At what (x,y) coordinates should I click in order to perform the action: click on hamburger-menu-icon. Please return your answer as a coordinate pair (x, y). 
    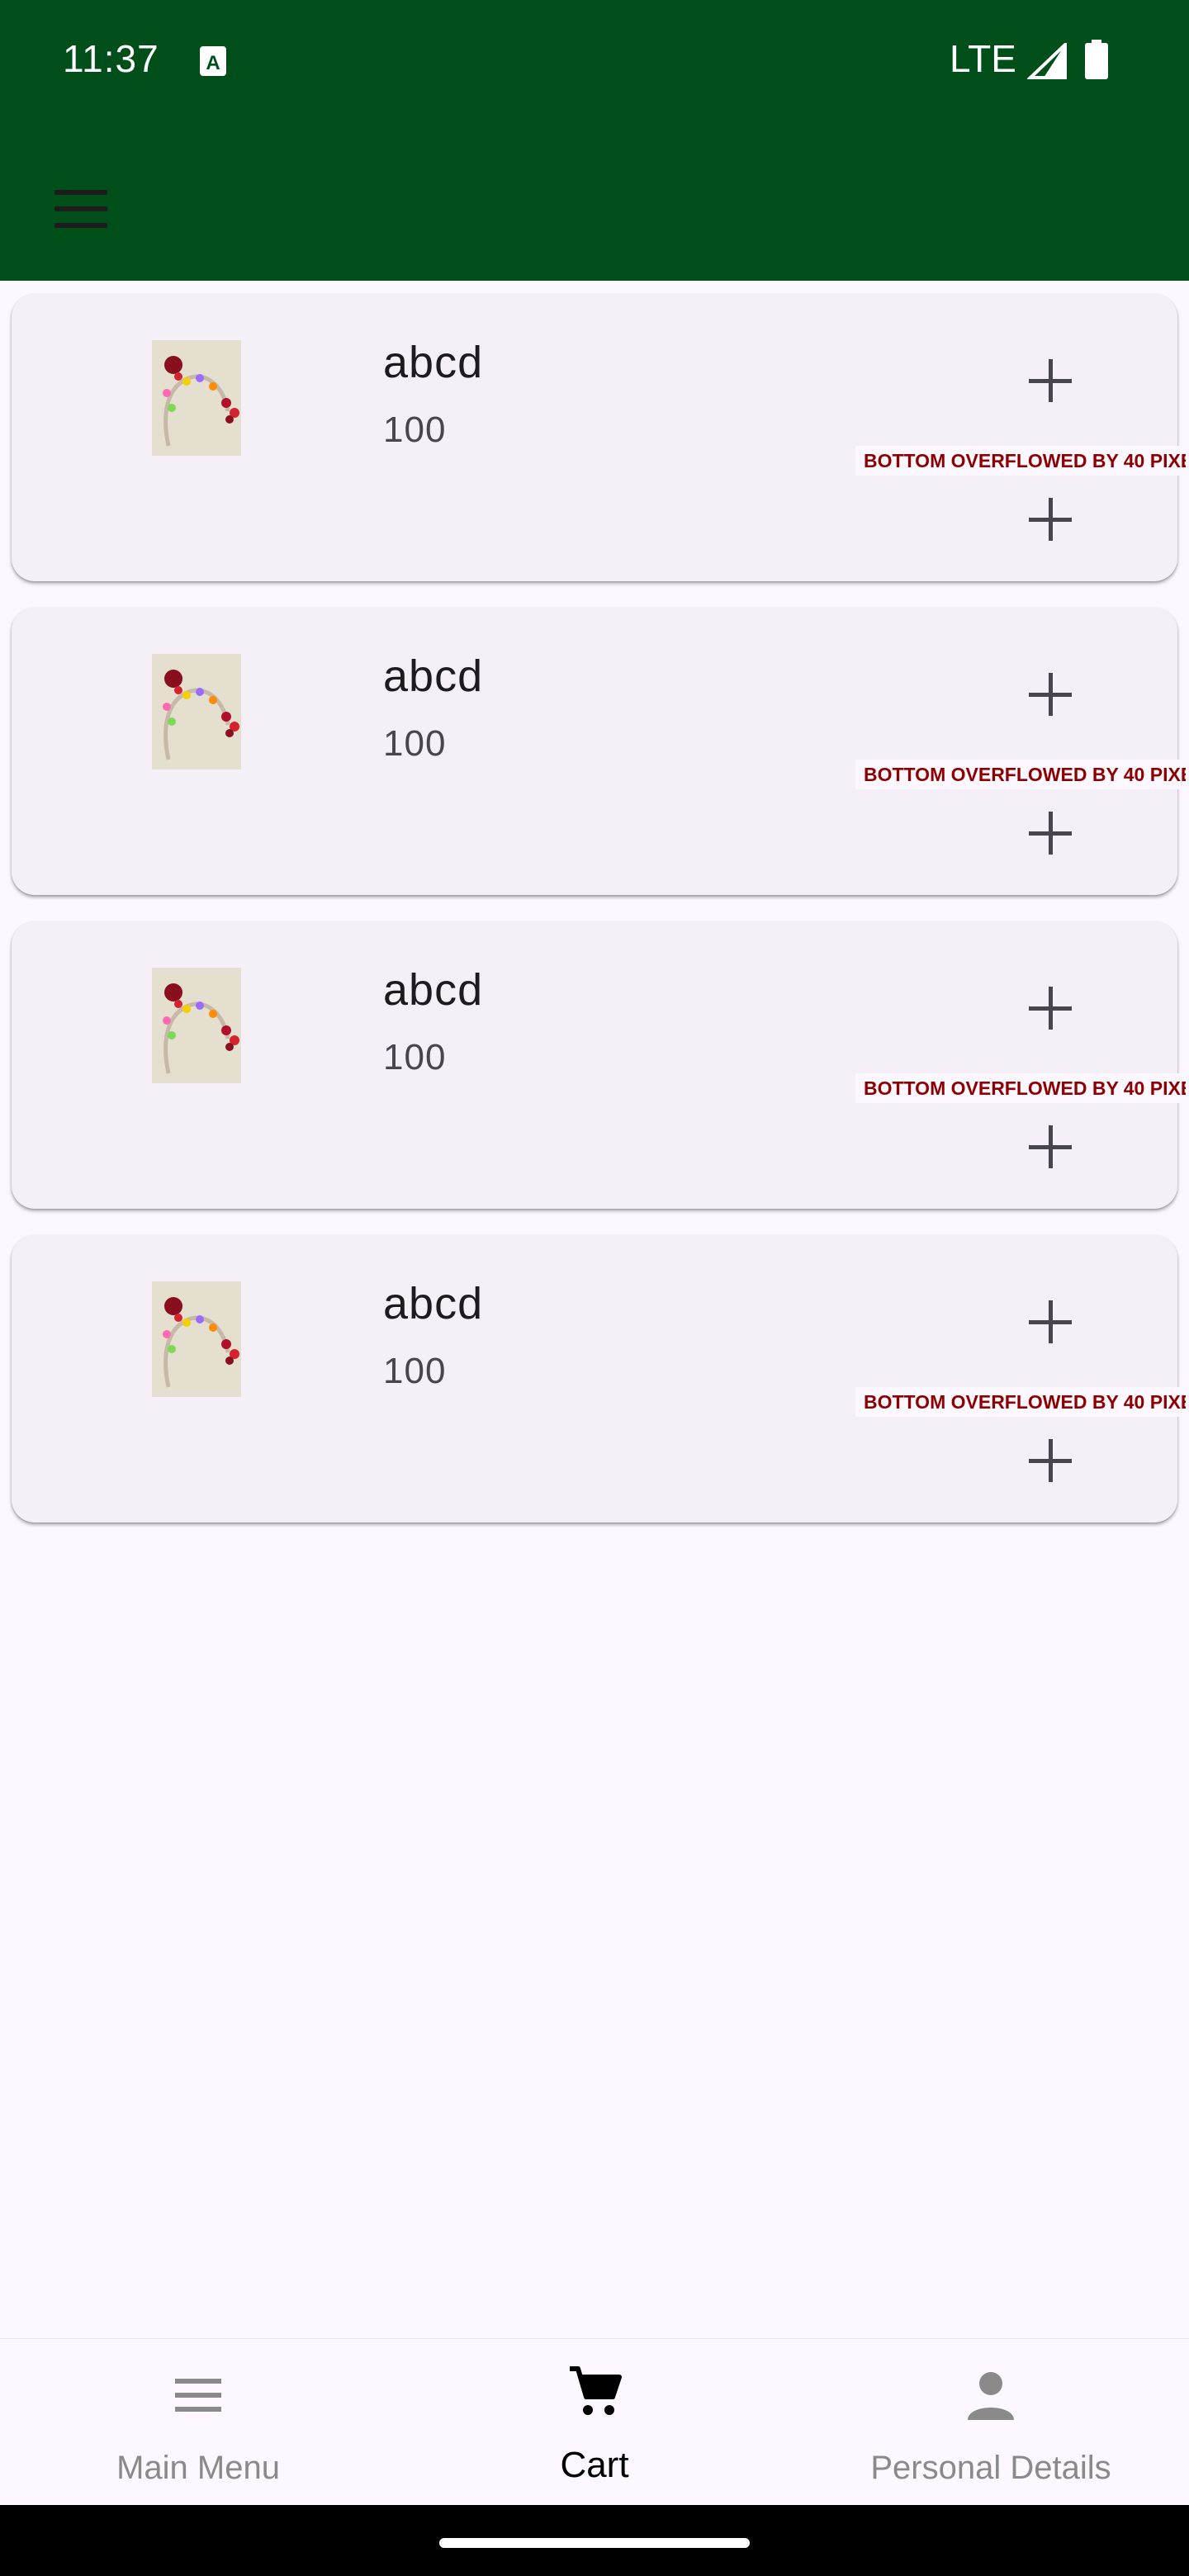
    Looking at the image, I should click on (80, 210).